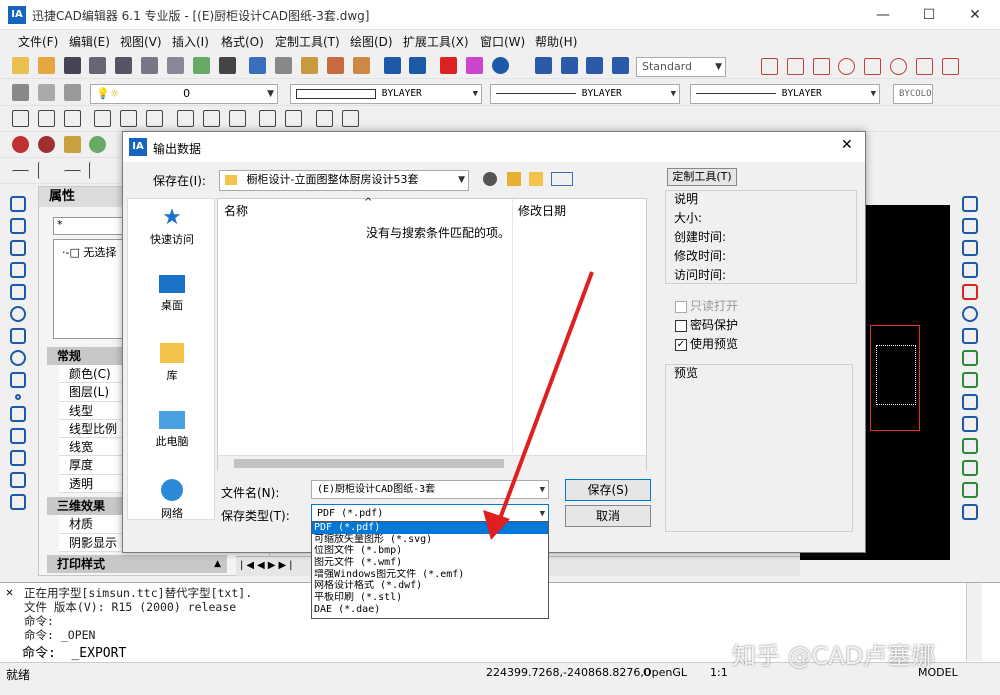  Describe the element at coordinates (545, 398) in the screenshot. I see `arrow-shaft` at that location.